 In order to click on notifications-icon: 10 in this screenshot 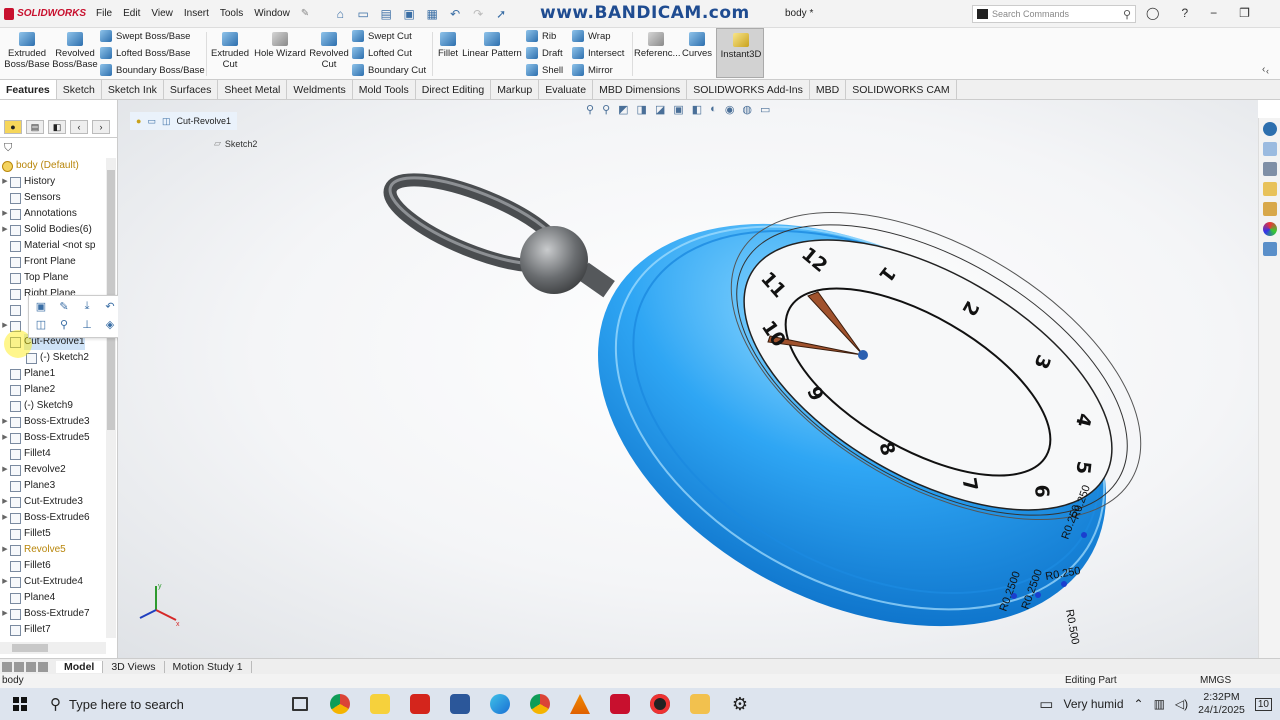, I will do `click(1263, 704)`.